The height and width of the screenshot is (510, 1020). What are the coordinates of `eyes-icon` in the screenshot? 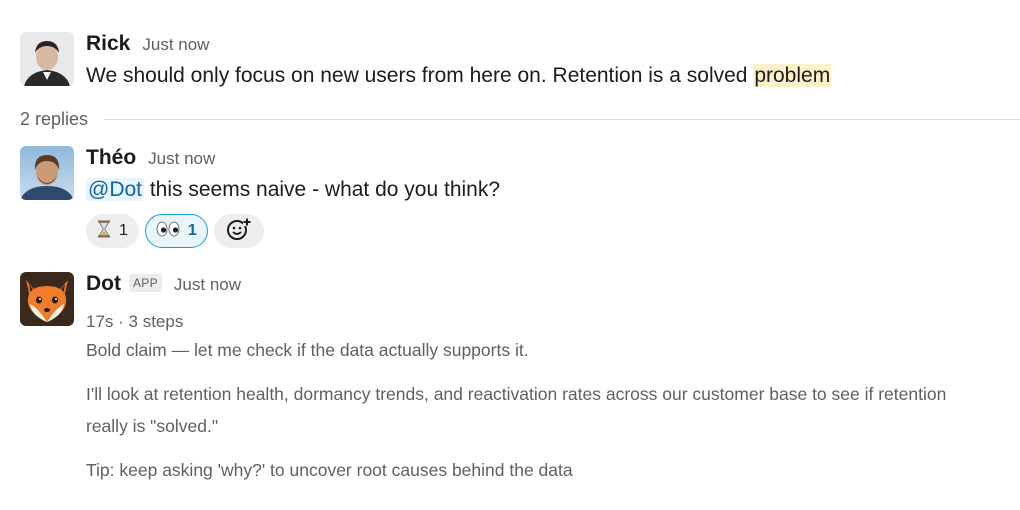 It's located at (168, 231).